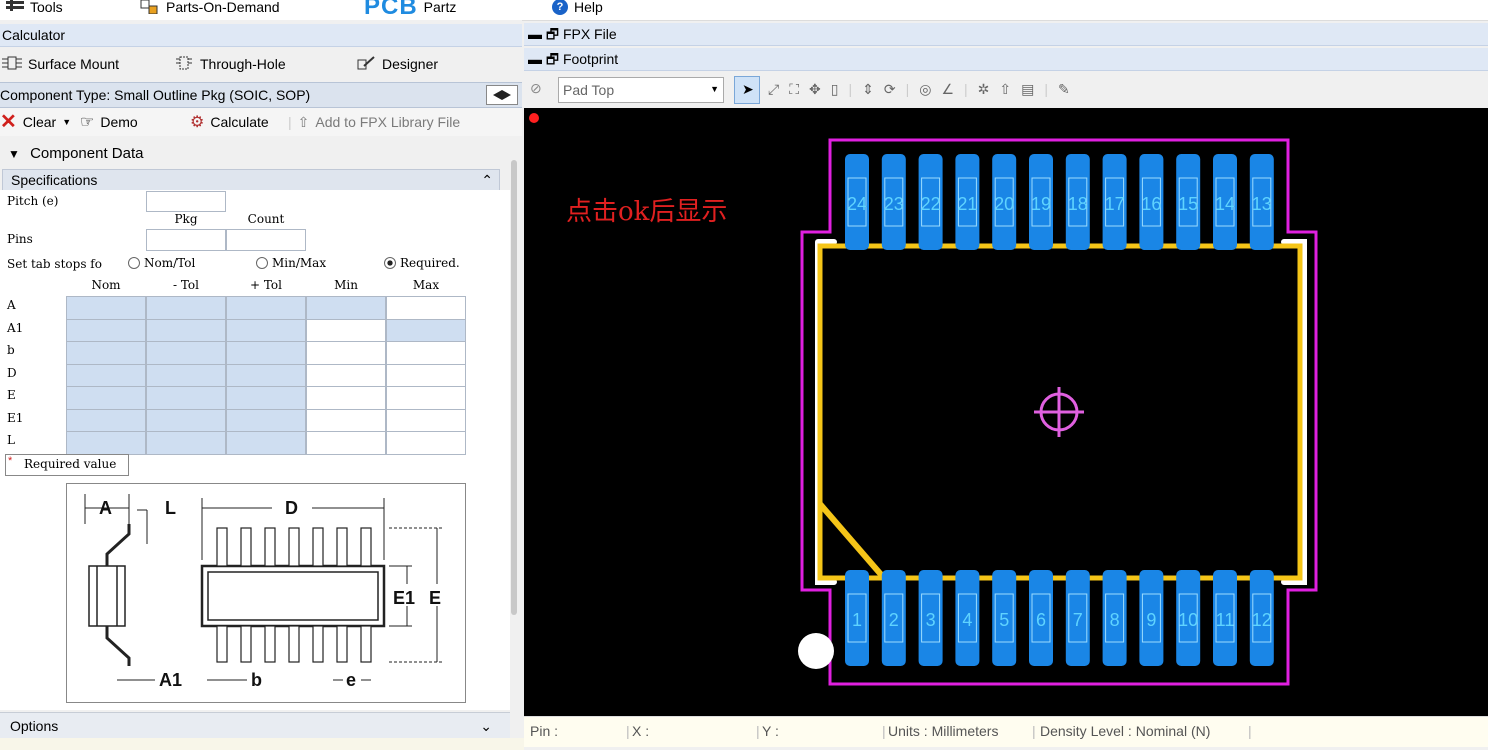 The width and height of the screenshot is (1488, 750). I want to click on radio-min-max: Min/Max, so click(291, 263).